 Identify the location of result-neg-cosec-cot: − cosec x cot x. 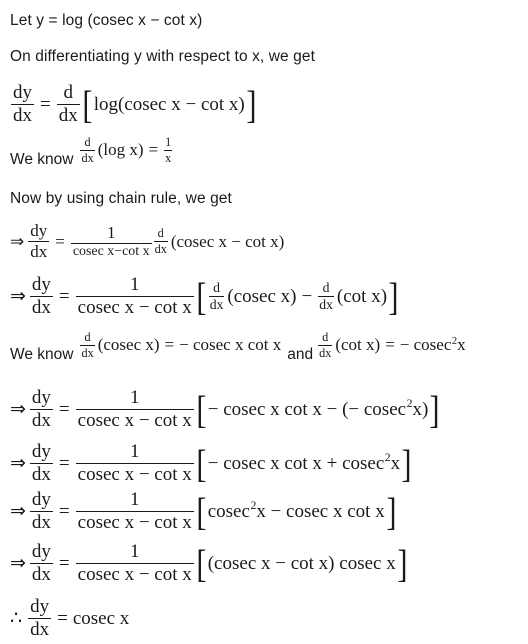
(230, 345).